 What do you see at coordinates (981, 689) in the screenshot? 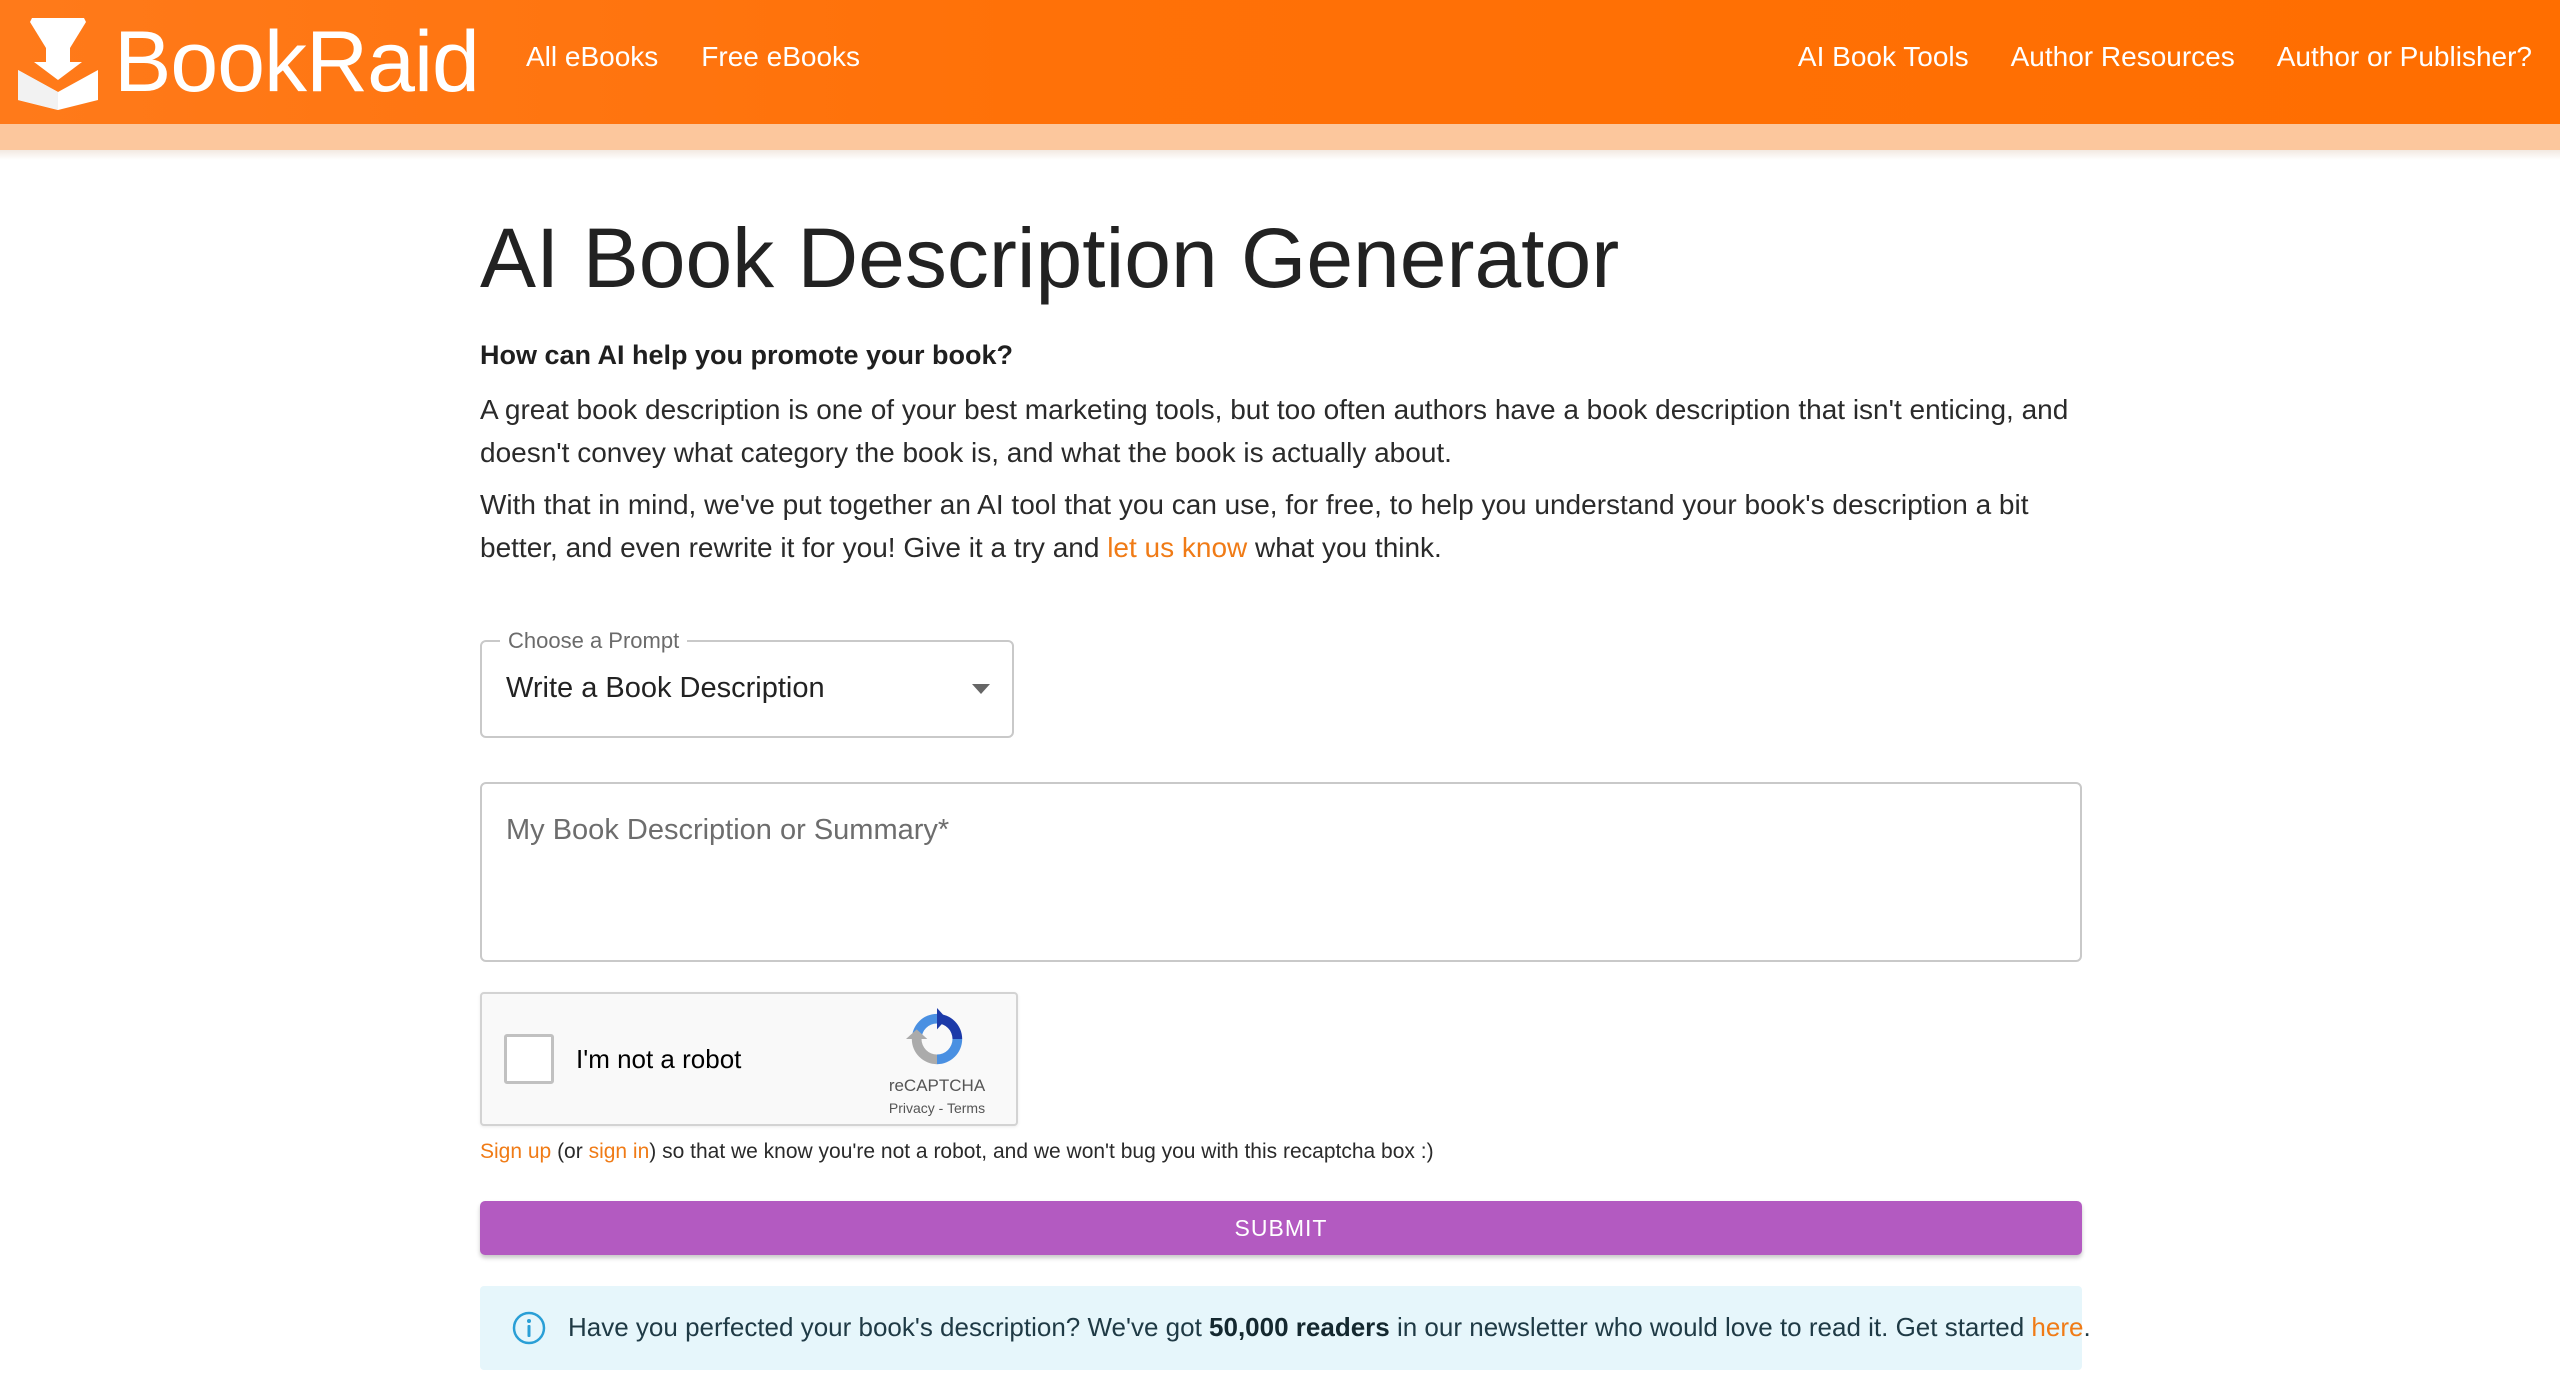
I see `caret-down-icon` at bounding box center [981, 689].